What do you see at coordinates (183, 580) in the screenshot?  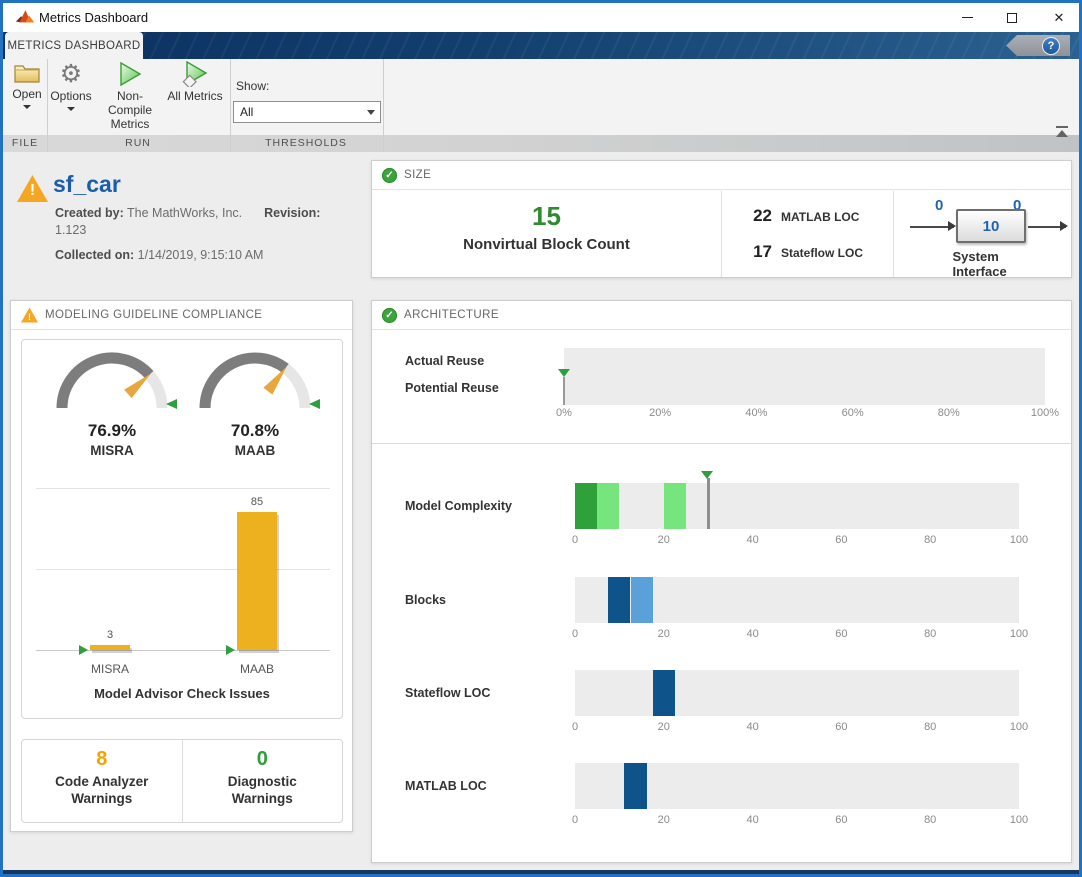 I see `issues-chart: 3 MISRA 85 MAAB` at bounding box center [183, 580].